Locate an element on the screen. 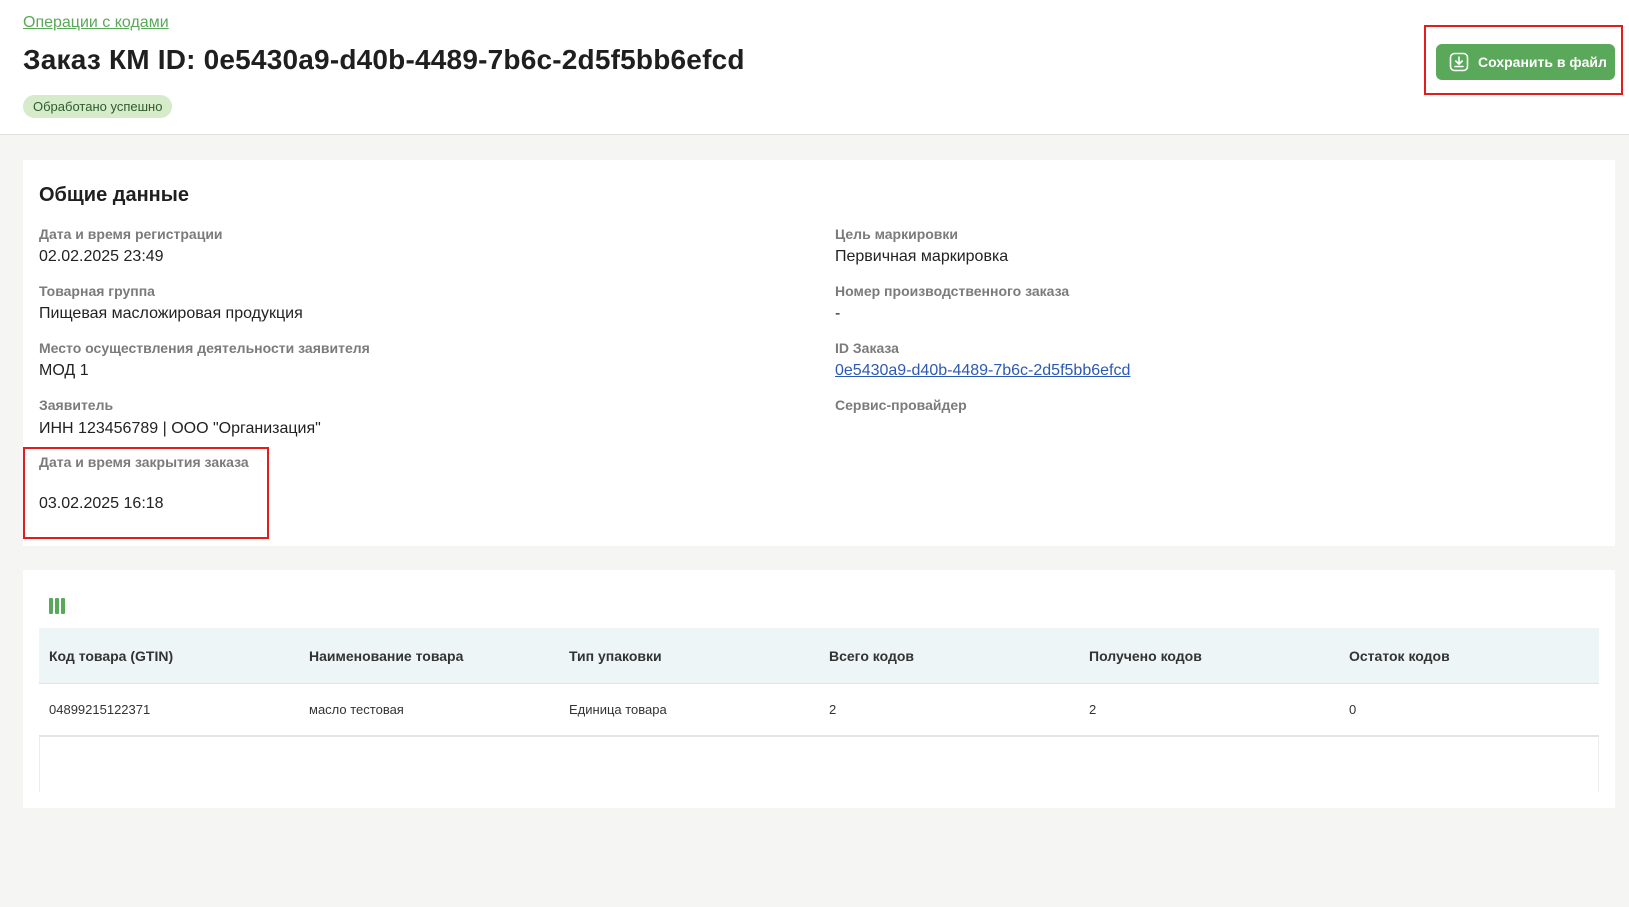  activity-place-value: МОД 1 is located at coordinates (64, 370).